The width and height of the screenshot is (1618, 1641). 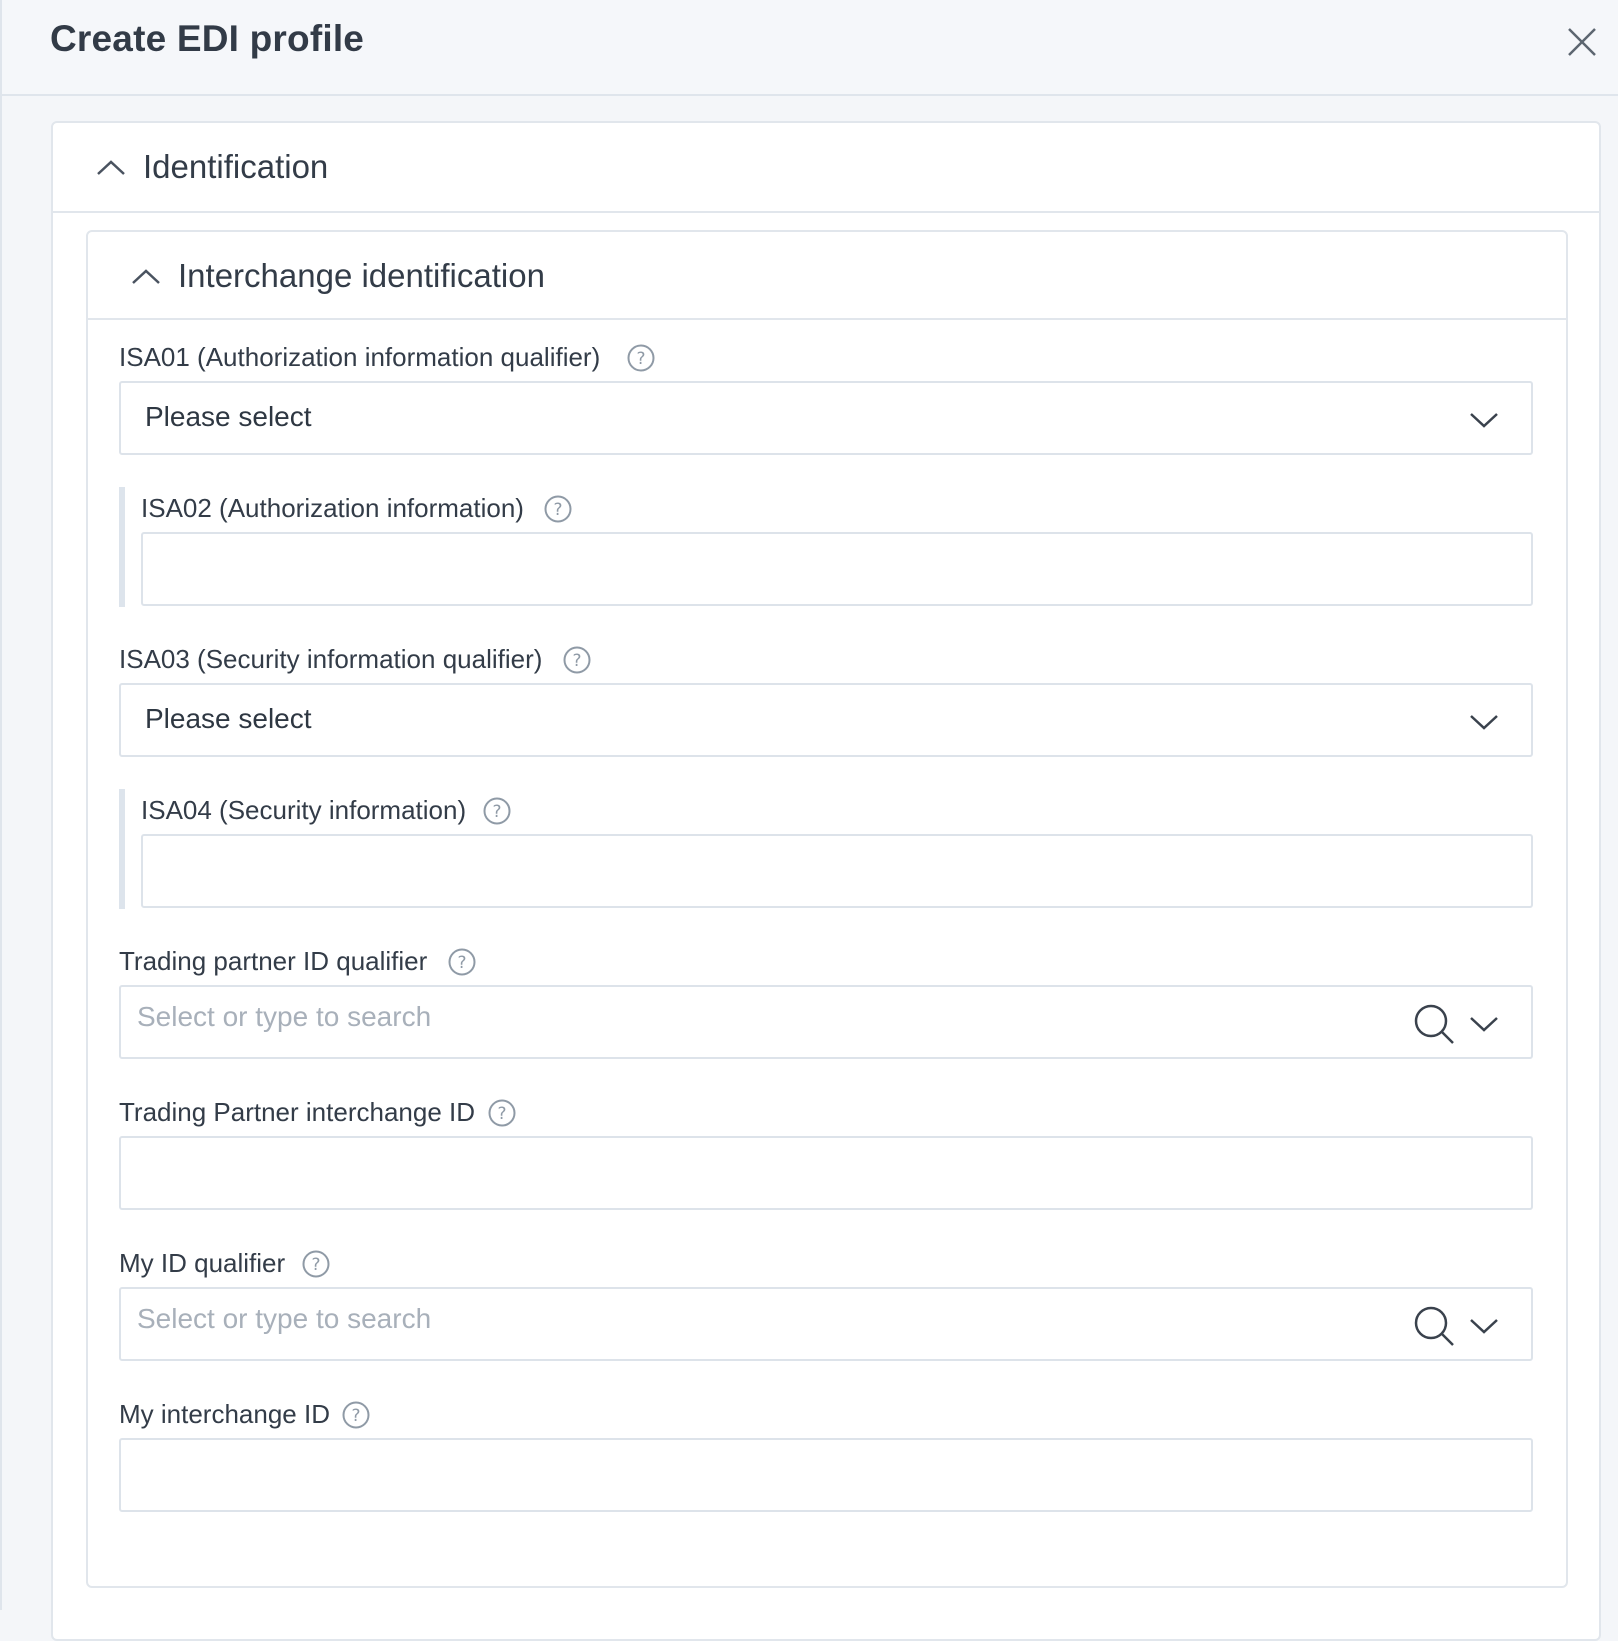 I want to click on tp-qualifier-placeholder: Select or type to search, so click(x=284, y=1016).